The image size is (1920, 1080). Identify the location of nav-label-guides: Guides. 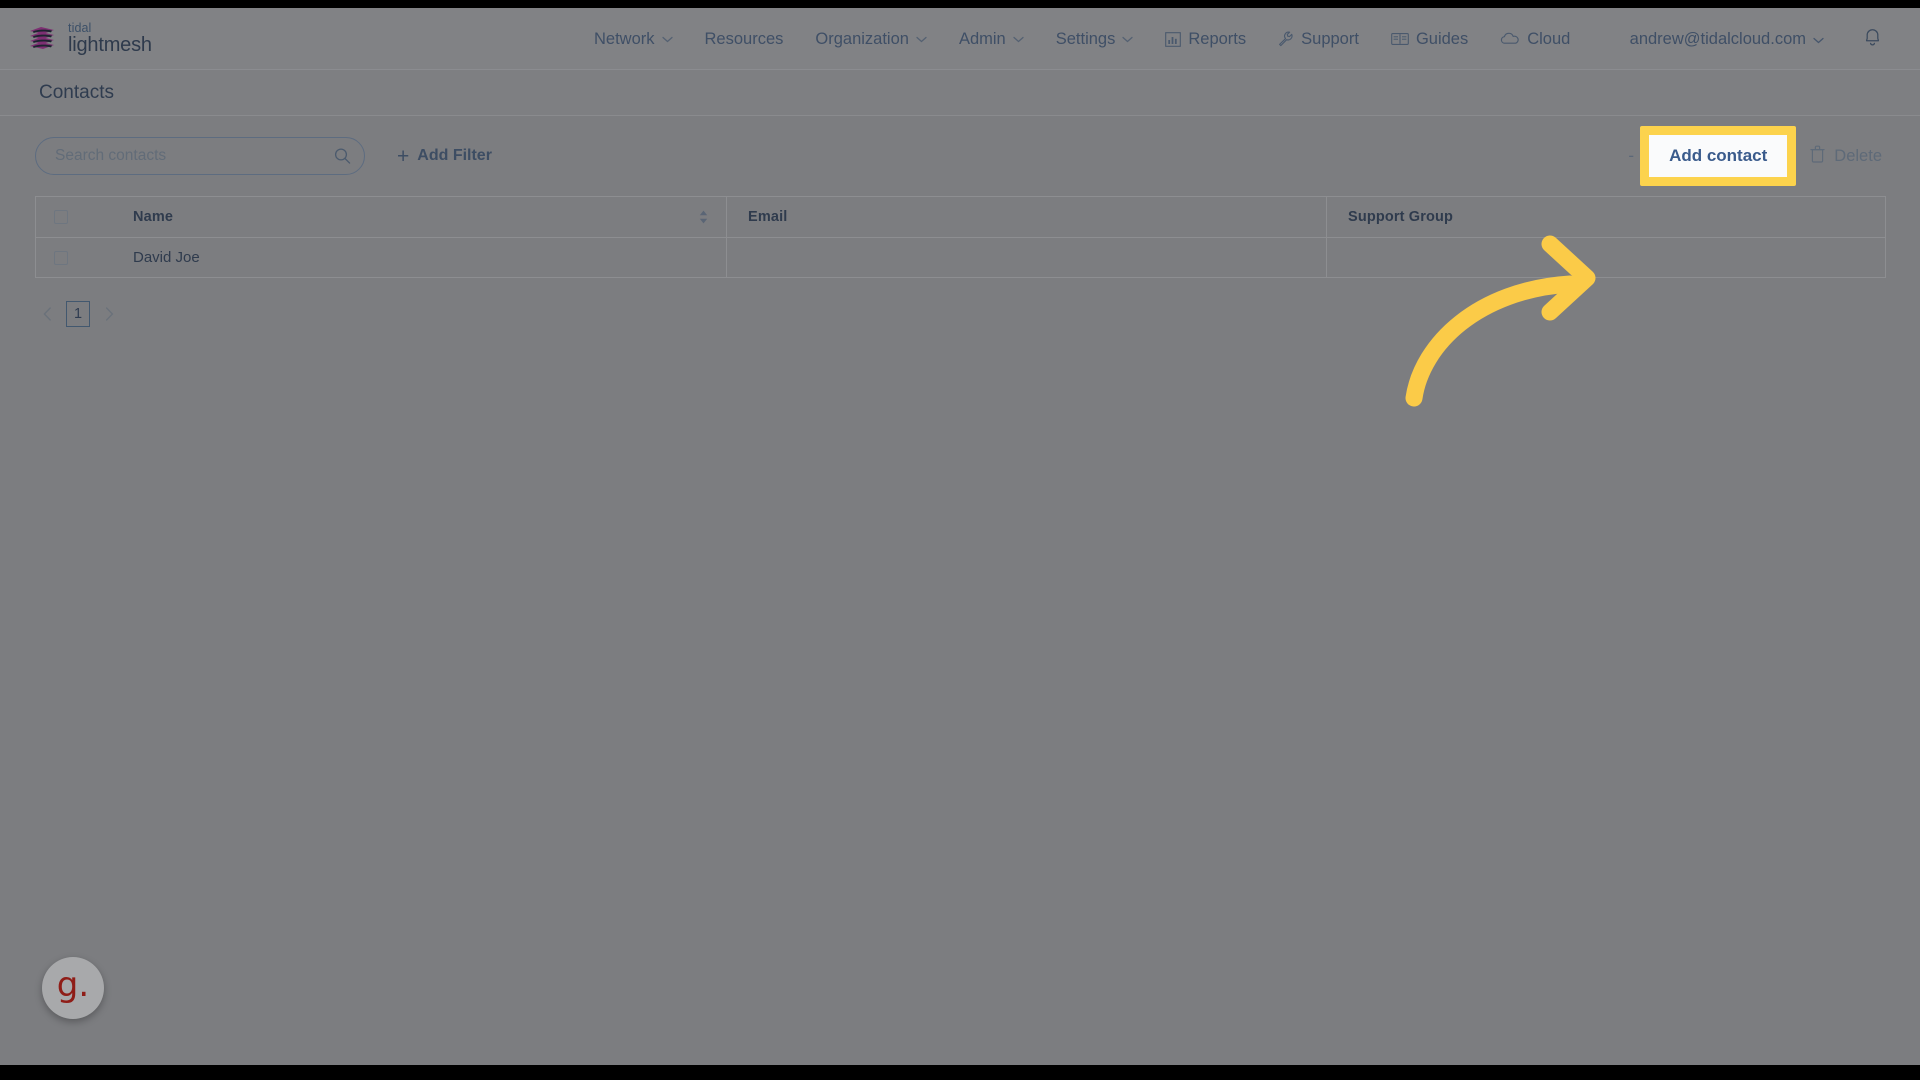
(1442, 38).